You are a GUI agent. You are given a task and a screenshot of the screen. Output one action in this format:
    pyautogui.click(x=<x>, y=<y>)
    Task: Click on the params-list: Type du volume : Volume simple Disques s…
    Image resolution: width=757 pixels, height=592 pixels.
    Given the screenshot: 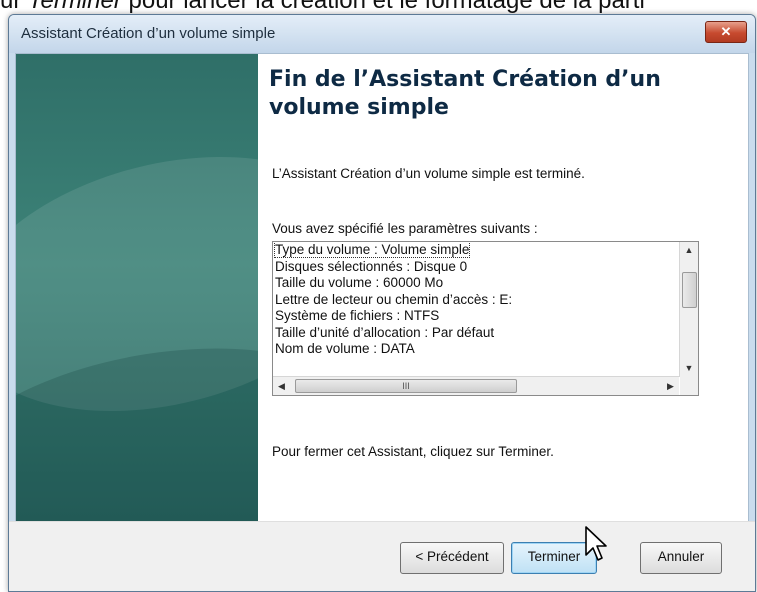 What is the action you would take?
    pyautogui.click(x=476, y=309)
    